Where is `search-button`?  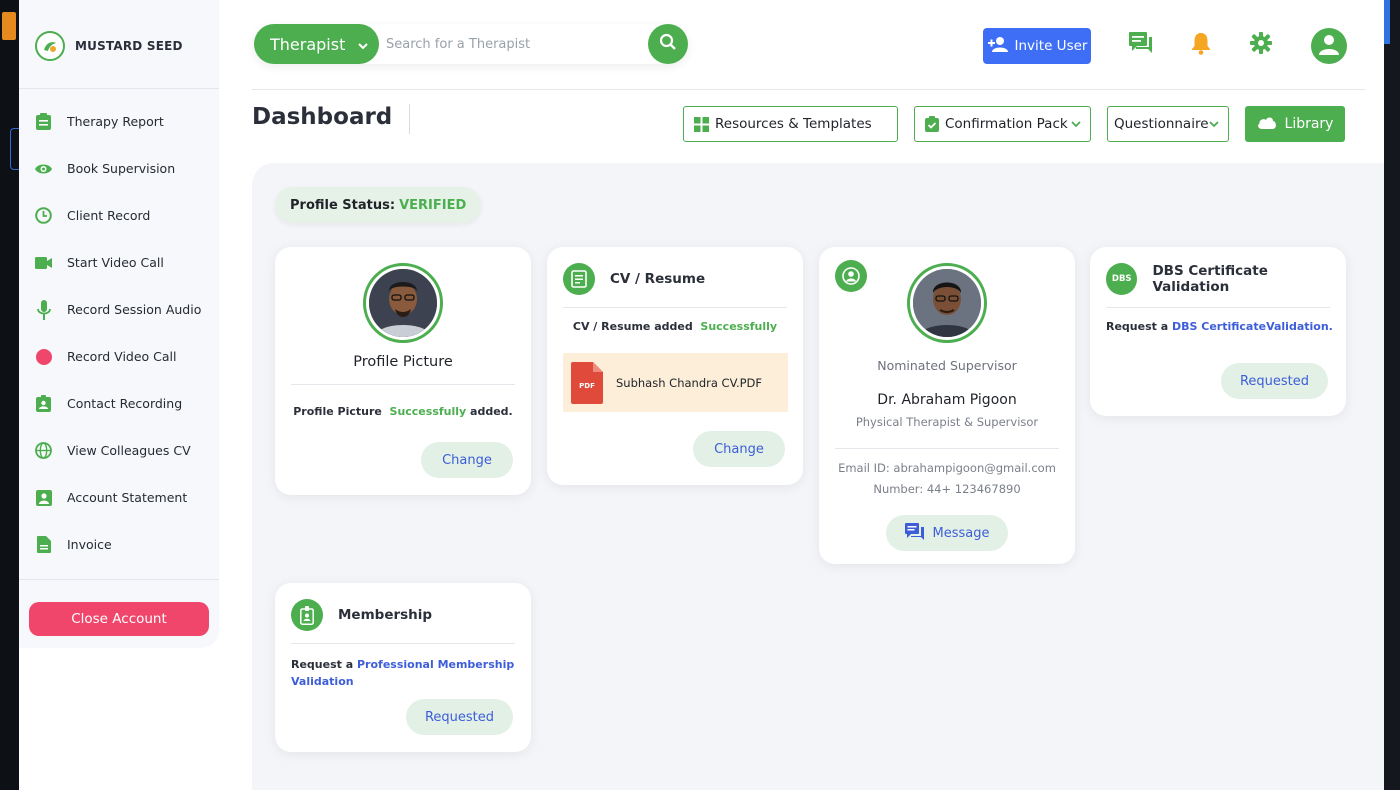
search-button is located at coordinates (668, 44).